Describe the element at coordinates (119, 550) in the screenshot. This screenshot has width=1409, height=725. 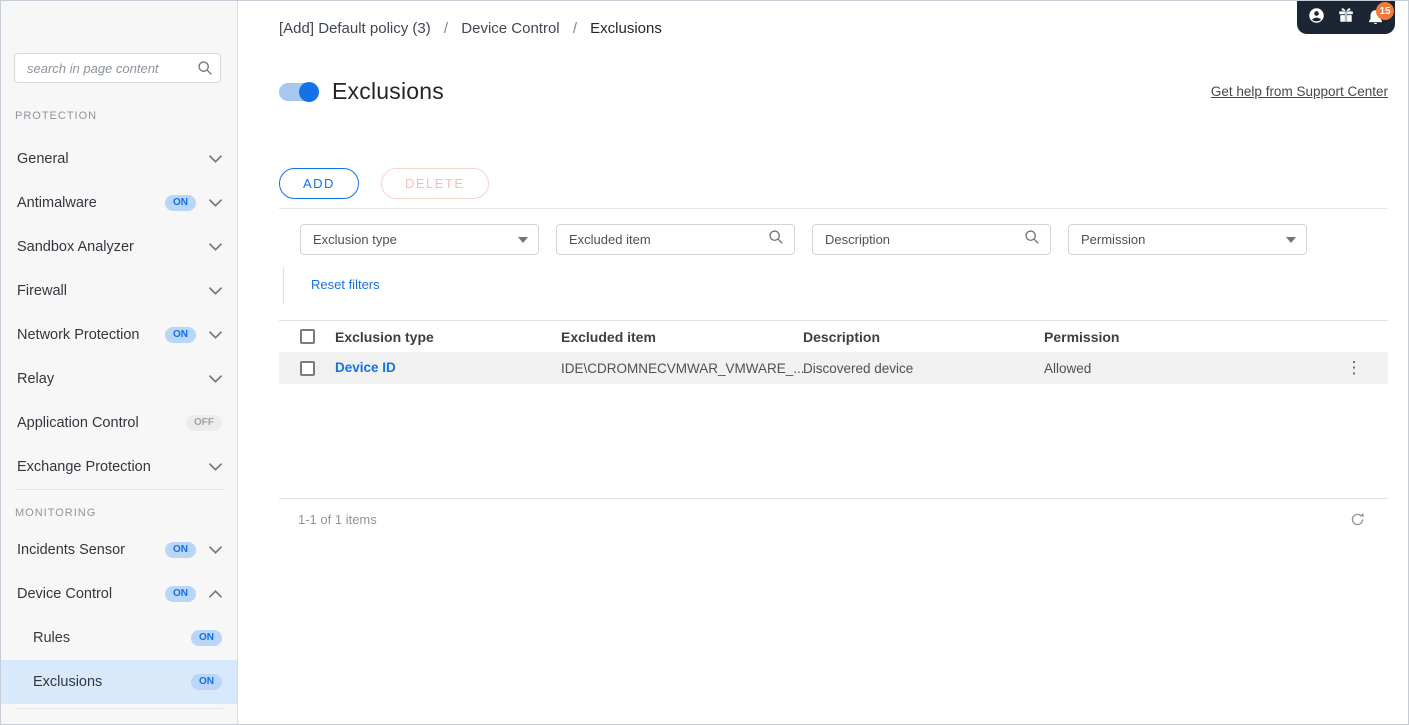
I see `sidebar-item-incidents-sensor: Incidents Sensor ON` at that location.